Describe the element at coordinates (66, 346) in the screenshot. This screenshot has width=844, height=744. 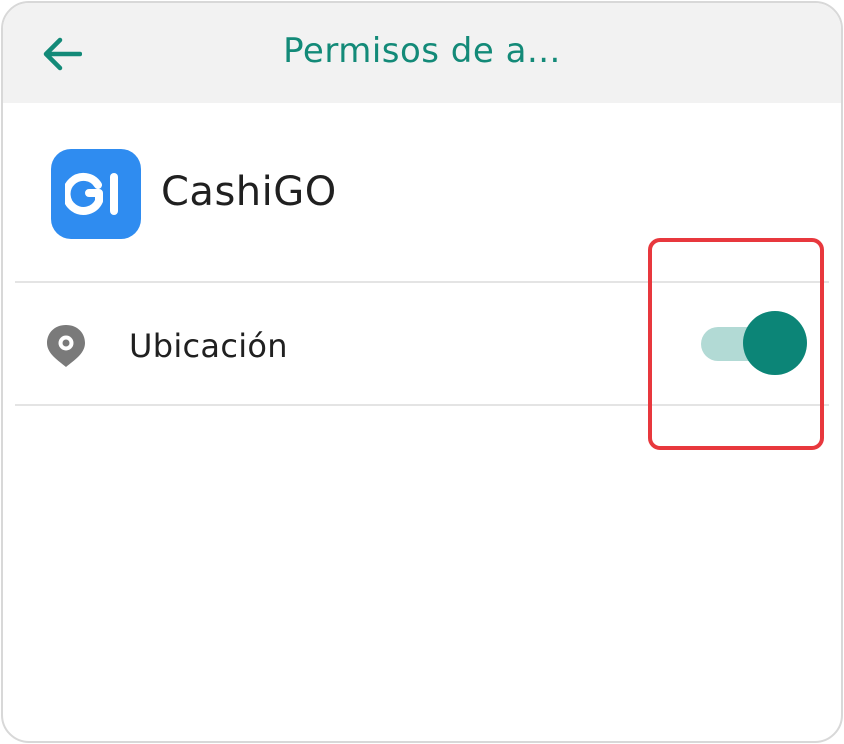
I see `location-pin-icon` at that location.